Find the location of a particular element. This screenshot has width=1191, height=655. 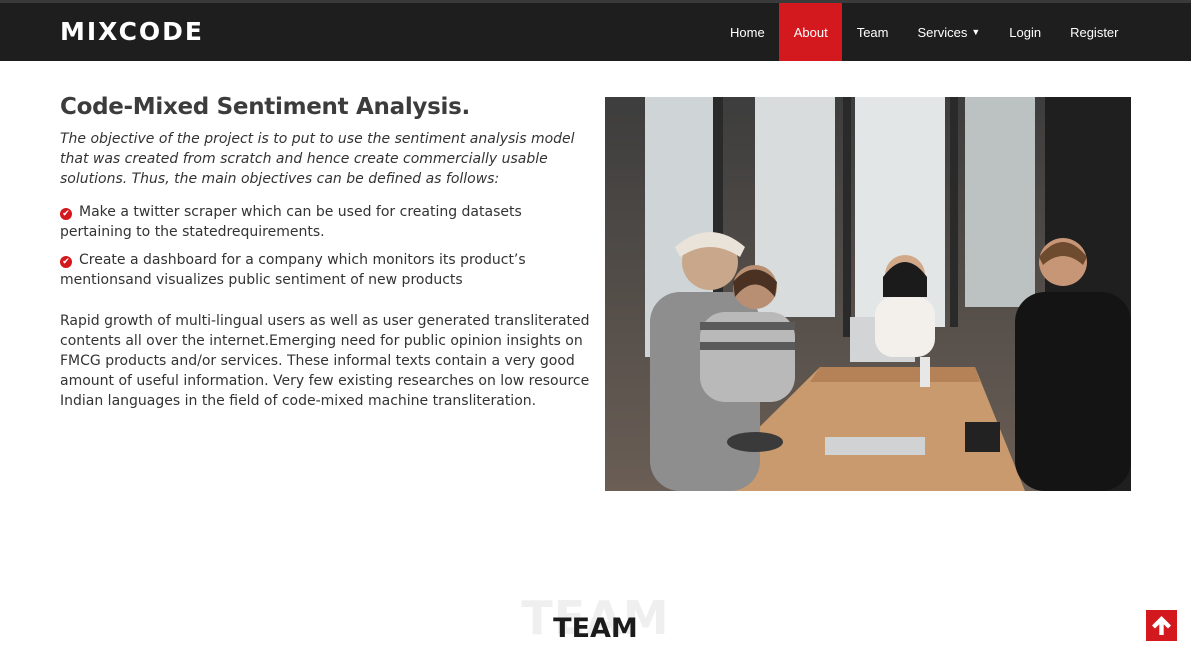

nav-services-label: Services is located at coordinates (942, 32).